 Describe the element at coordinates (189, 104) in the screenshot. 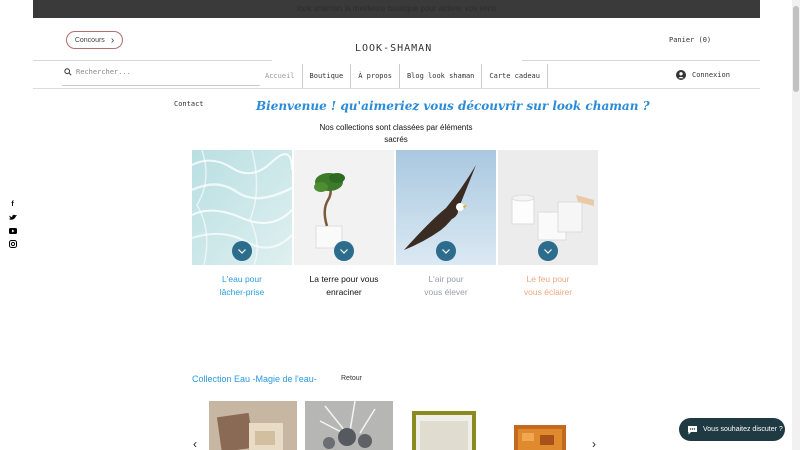

I see `nav-item-contact: Contact` at that location.